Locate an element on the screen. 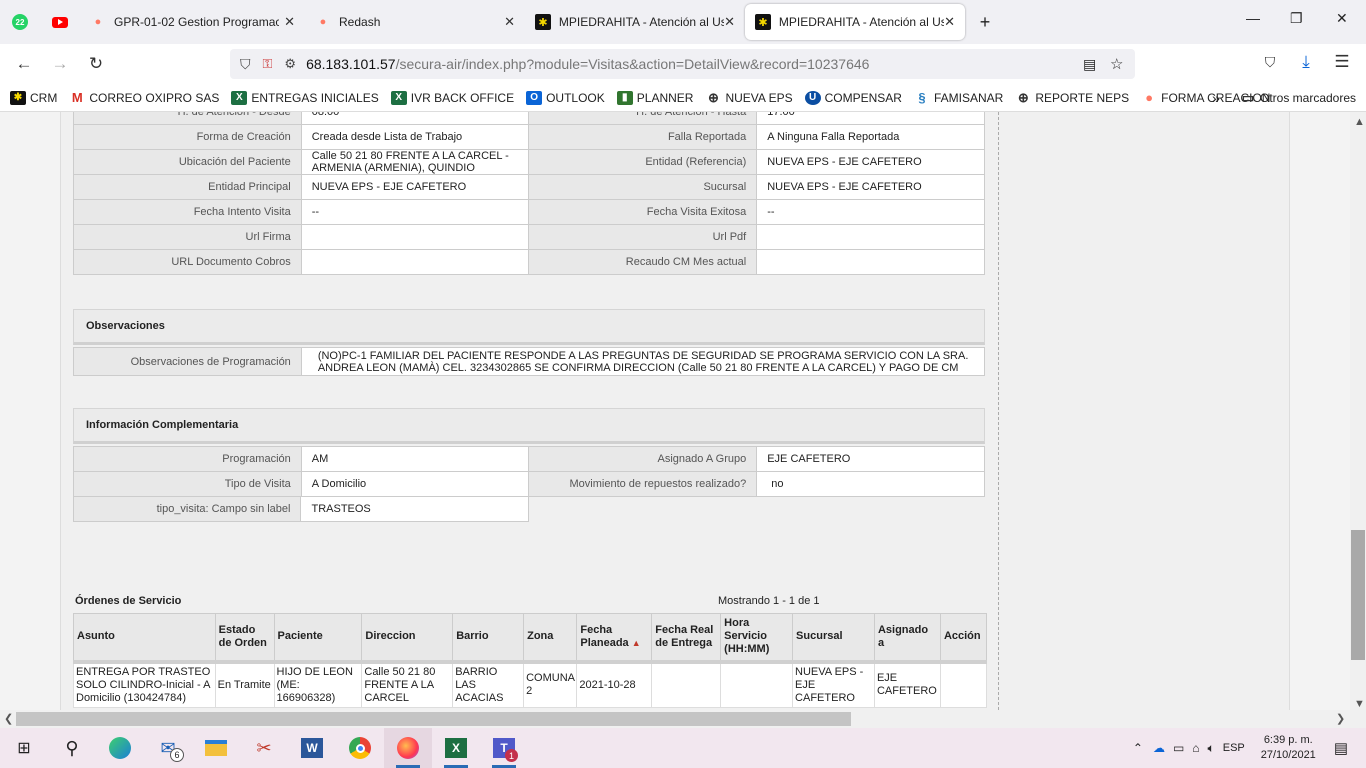 The image size is (1366, 768). taskbar-snip: ✂ is located at coordinates (264, 748).